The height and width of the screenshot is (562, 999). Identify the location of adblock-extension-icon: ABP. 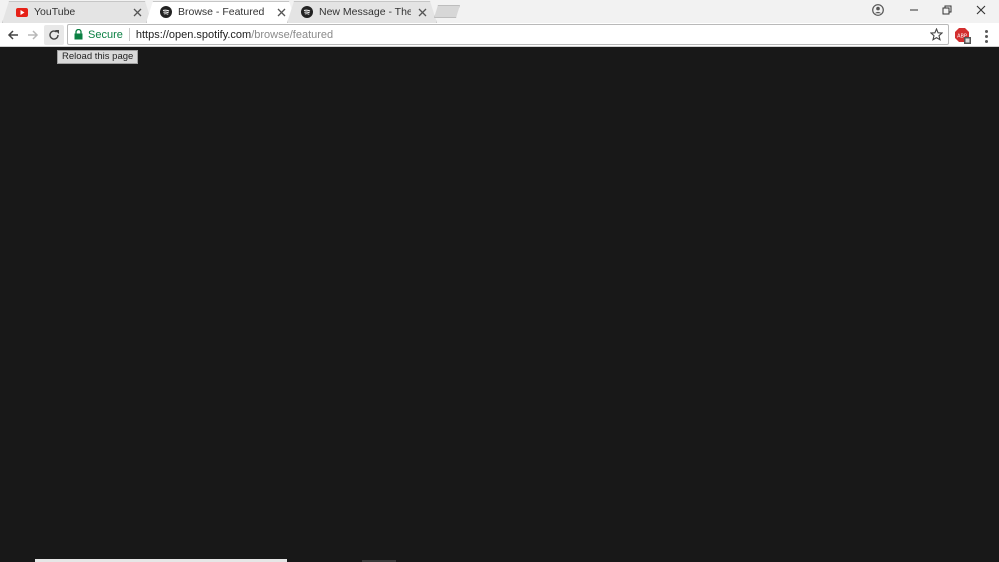
(963, 36).